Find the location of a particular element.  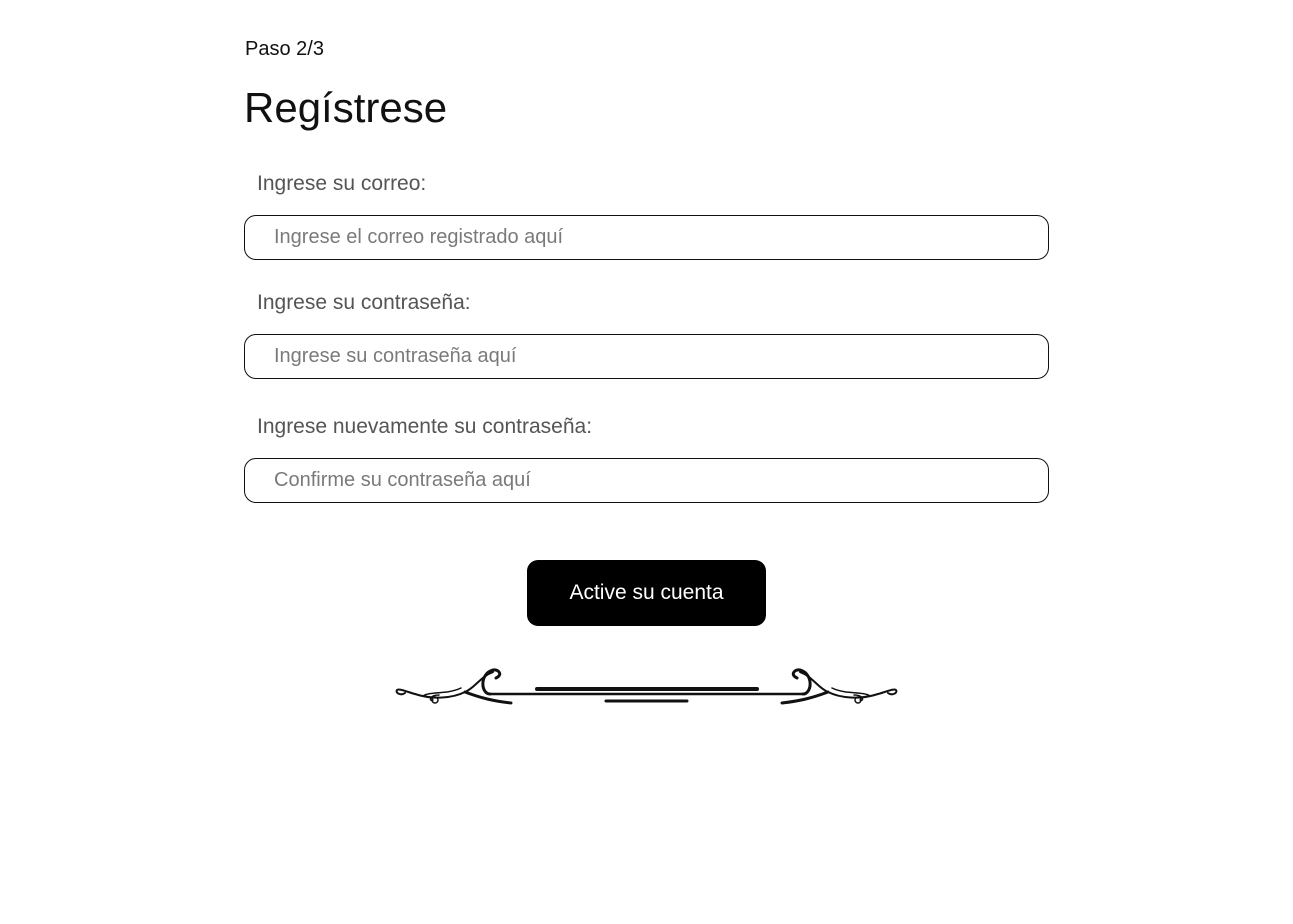

activate-account-button: Active su cuenta is located at coordinates (646, 593).